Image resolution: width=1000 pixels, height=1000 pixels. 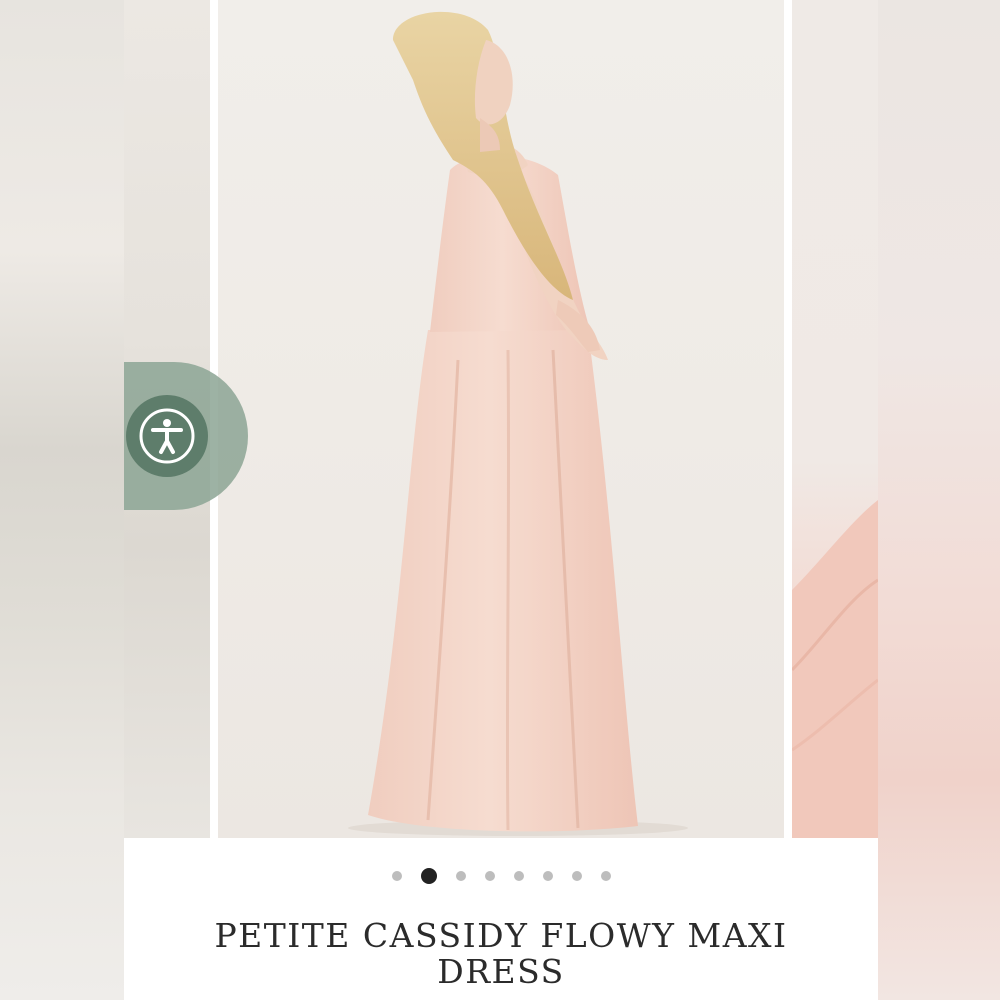 What do you see at coordinates (501, 953) in the screenshot?
I see `product-title: PETITE CASSIDY FLOWY MAXI DRESS` at bounding box center [501, 953].